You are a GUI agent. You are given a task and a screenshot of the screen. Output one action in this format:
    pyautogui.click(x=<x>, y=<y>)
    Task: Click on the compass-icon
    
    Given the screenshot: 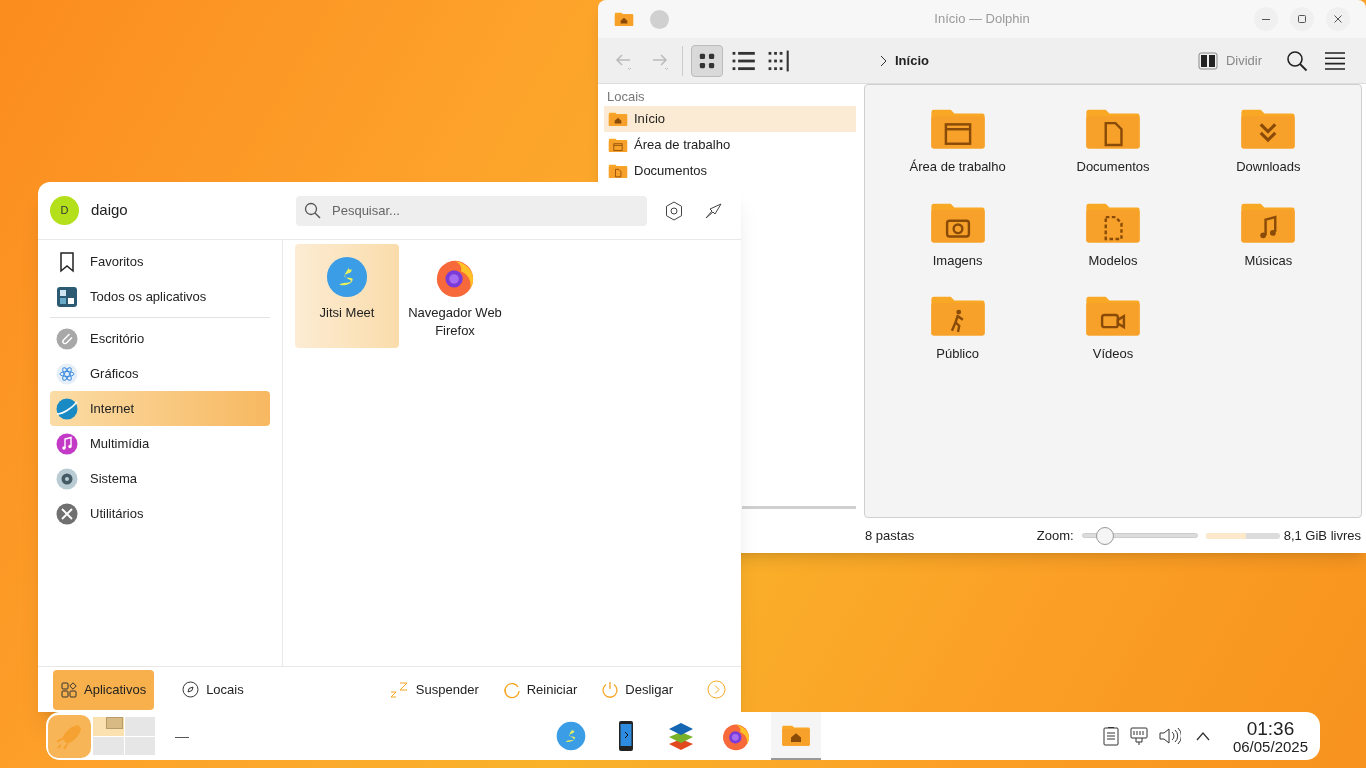 What is the action you would take?
    pyautogui.click(x=191, y=689)
    